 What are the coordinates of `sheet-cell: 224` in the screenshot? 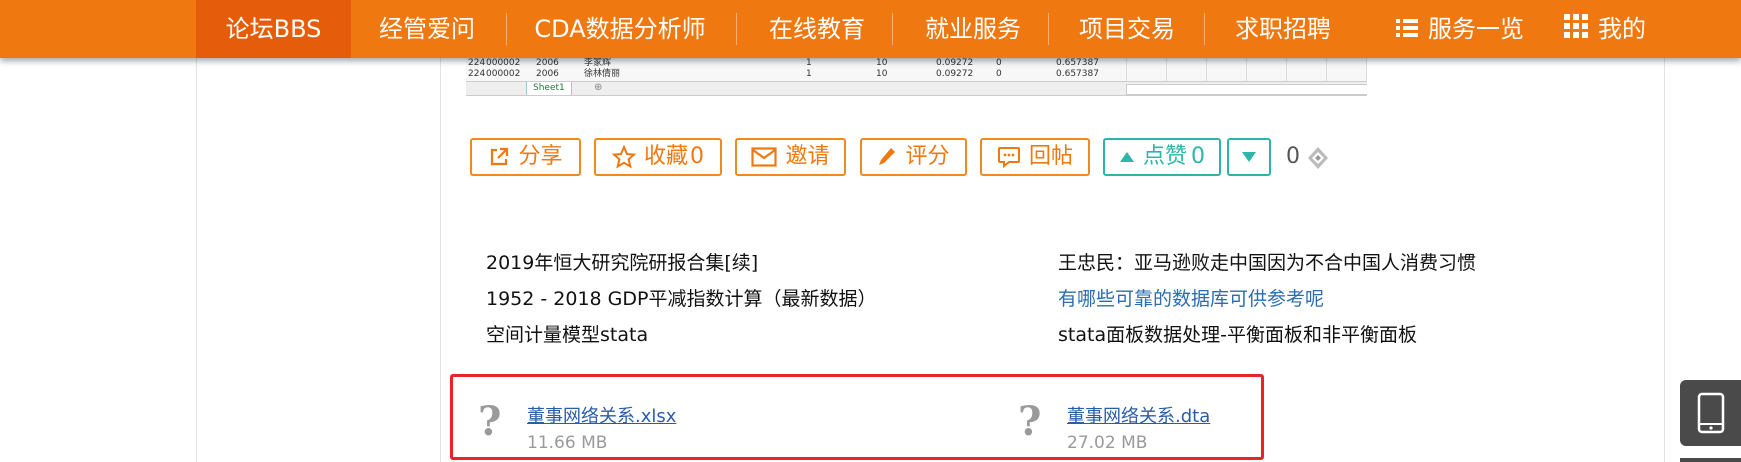 It's located at (477, 74).